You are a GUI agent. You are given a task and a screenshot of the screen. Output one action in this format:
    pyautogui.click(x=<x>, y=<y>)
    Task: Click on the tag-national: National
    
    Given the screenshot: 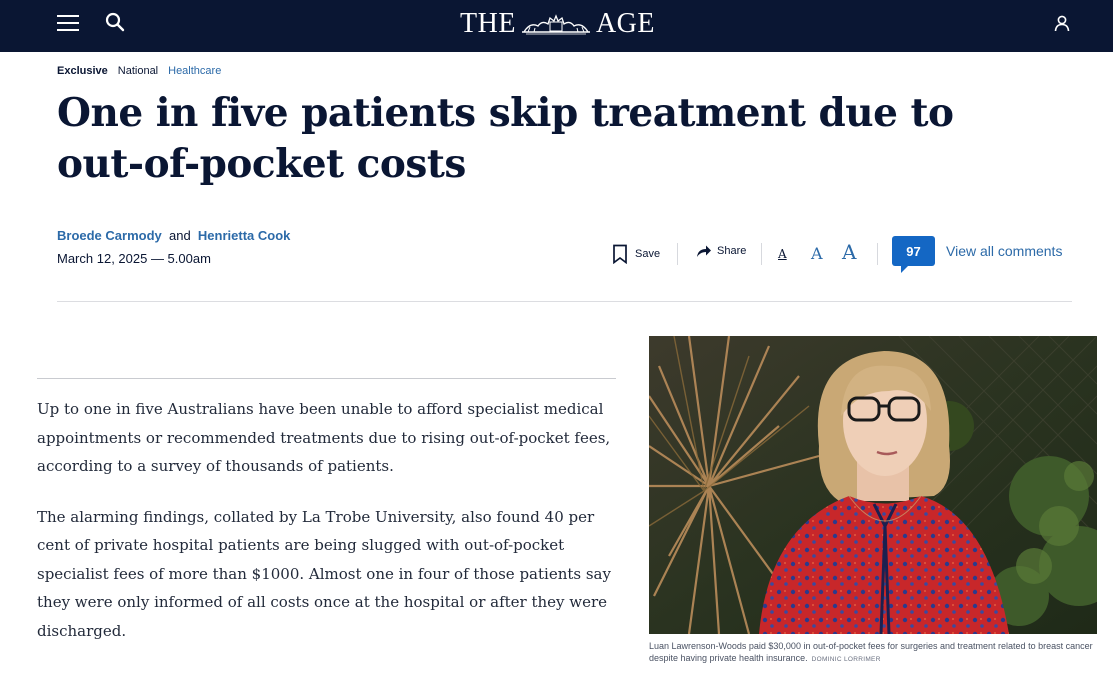 What is the action you would take?
    pyautogui.click(x=138, y=71)
    